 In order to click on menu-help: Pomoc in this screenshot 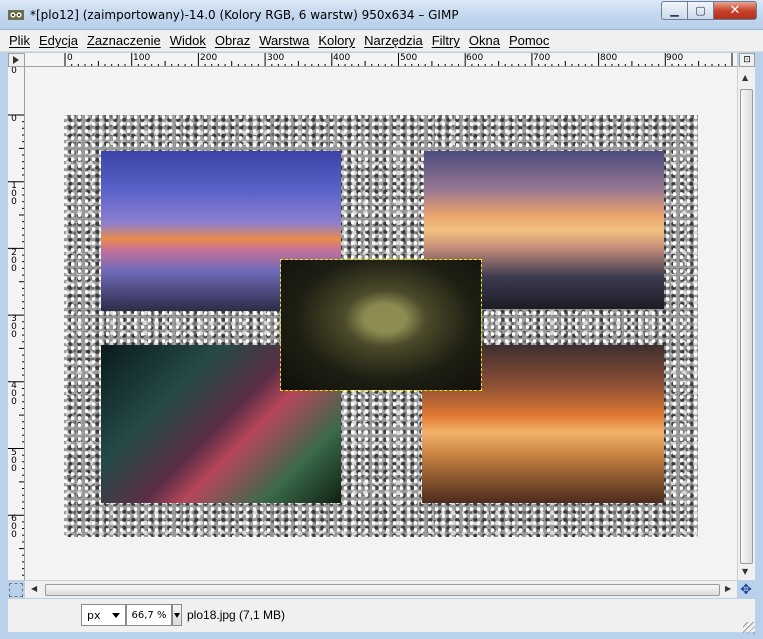, I will do `click(529, 40)`.